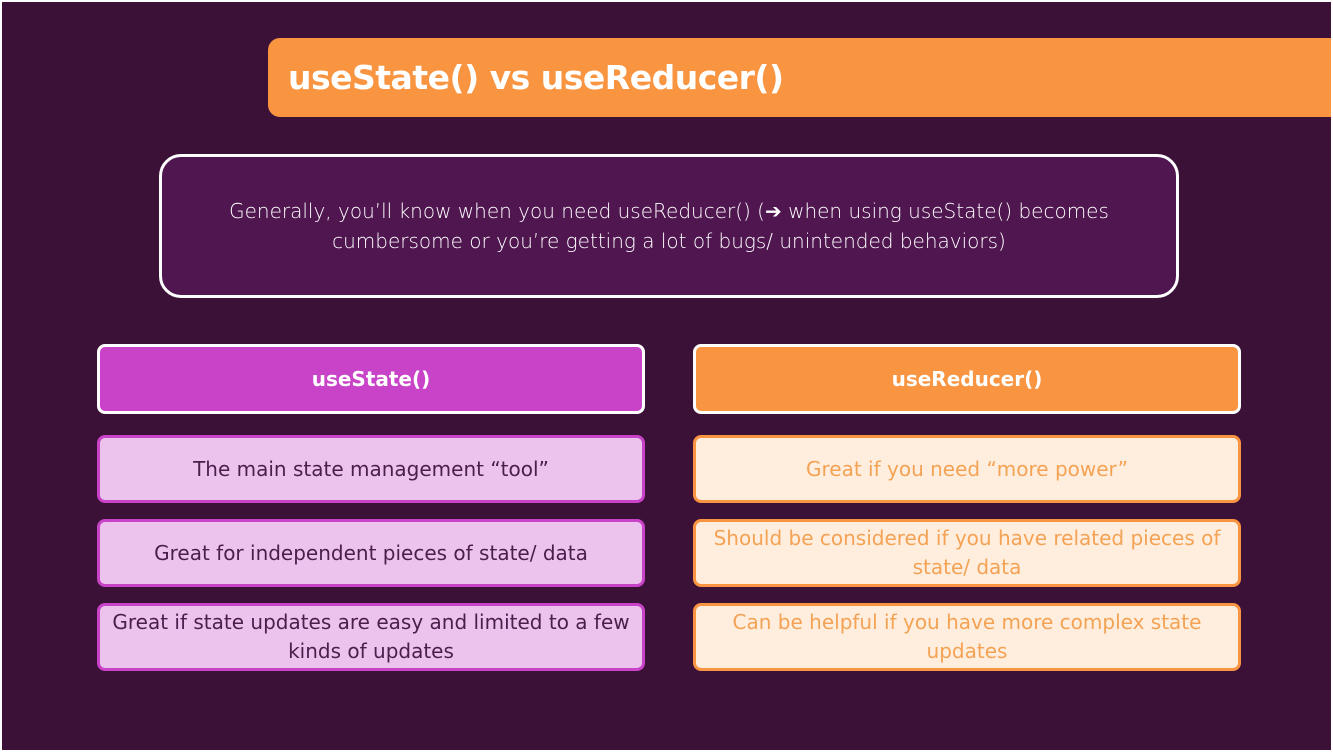 The height and width of the screenshot is (753, 1333). I want to click on usestate-header: useState(), so click(371, 379).